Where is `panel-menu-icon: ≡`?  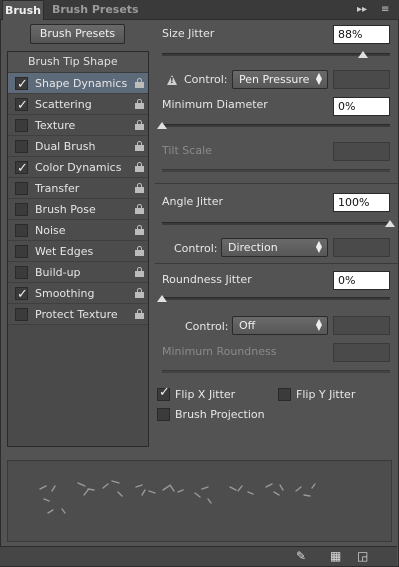
panel-menu-icon: ≡ is located at coordinates (385, 10).